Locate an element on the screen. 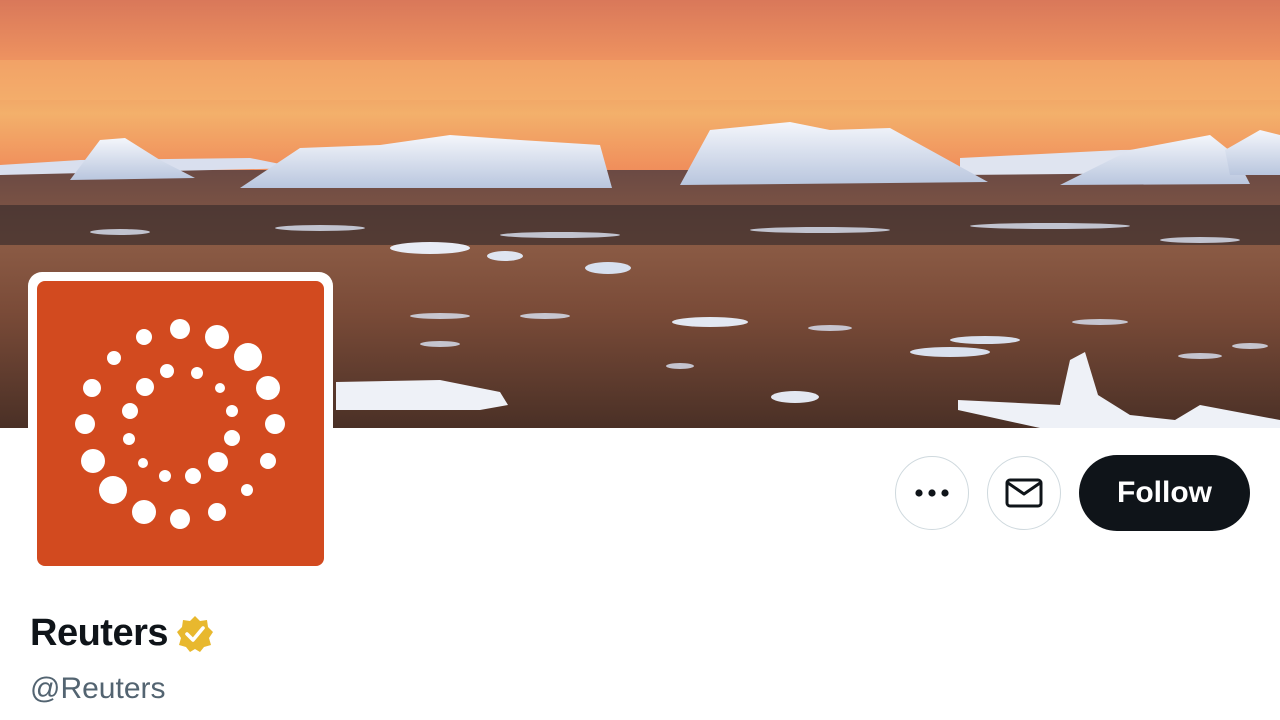 The image size is (1280, 720). more-button is located at coordinates (932, 493).